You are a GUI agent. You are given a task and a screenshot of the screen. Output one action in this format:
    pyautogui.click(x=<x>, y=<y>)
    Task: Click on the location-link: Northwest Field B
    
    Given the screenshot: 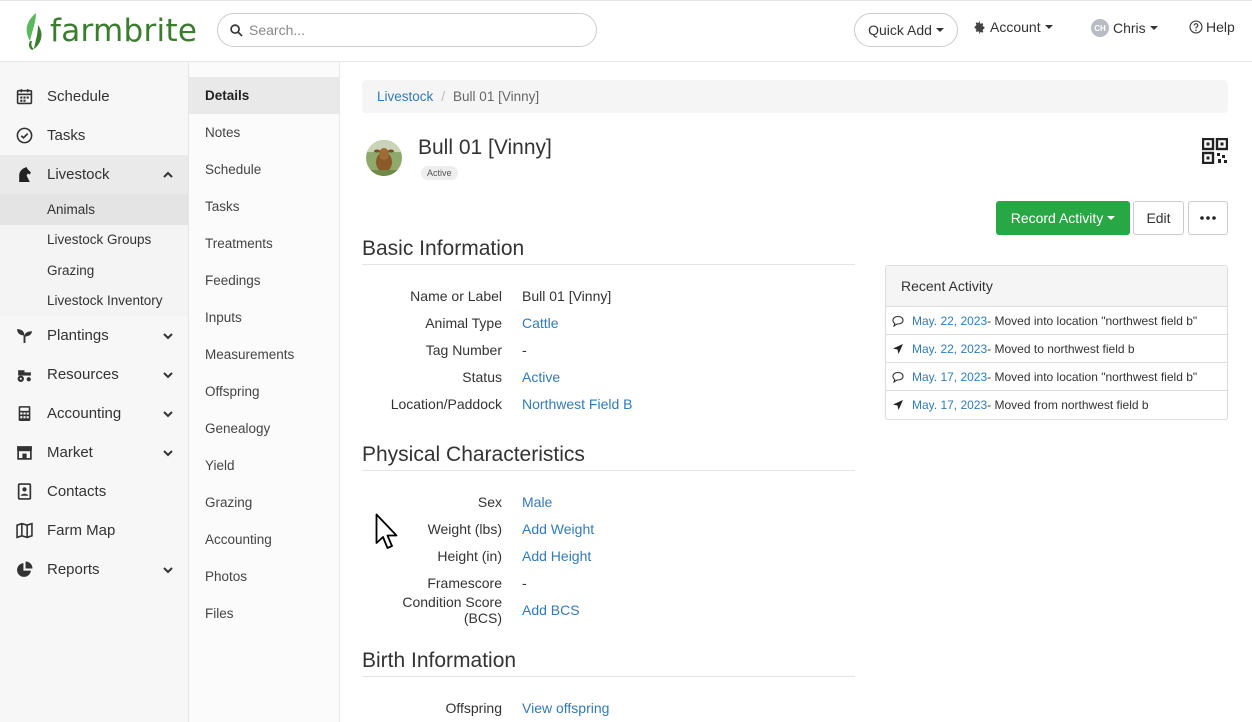 What is the action you would take?
    pyautogui.click(x=577, y=404)
    